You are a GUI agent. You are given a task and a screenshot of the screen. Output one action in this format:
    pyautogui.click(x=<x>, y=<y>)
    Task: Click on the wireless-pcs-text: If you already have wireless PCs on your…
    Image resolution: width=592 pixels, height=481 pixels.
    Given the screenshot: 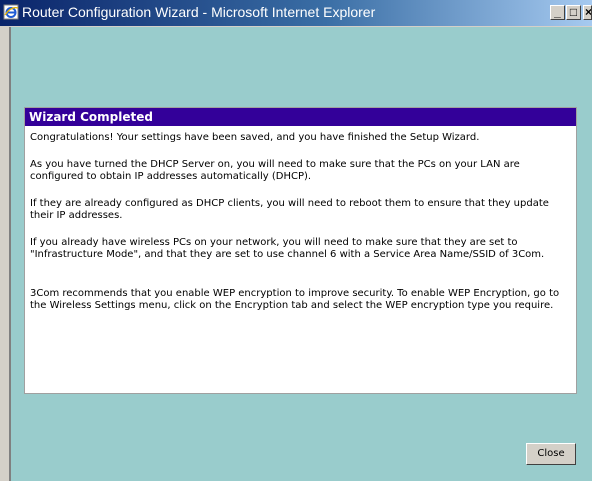 What is the action you would take?
    pyautogui.click(x=287, y=248)
    